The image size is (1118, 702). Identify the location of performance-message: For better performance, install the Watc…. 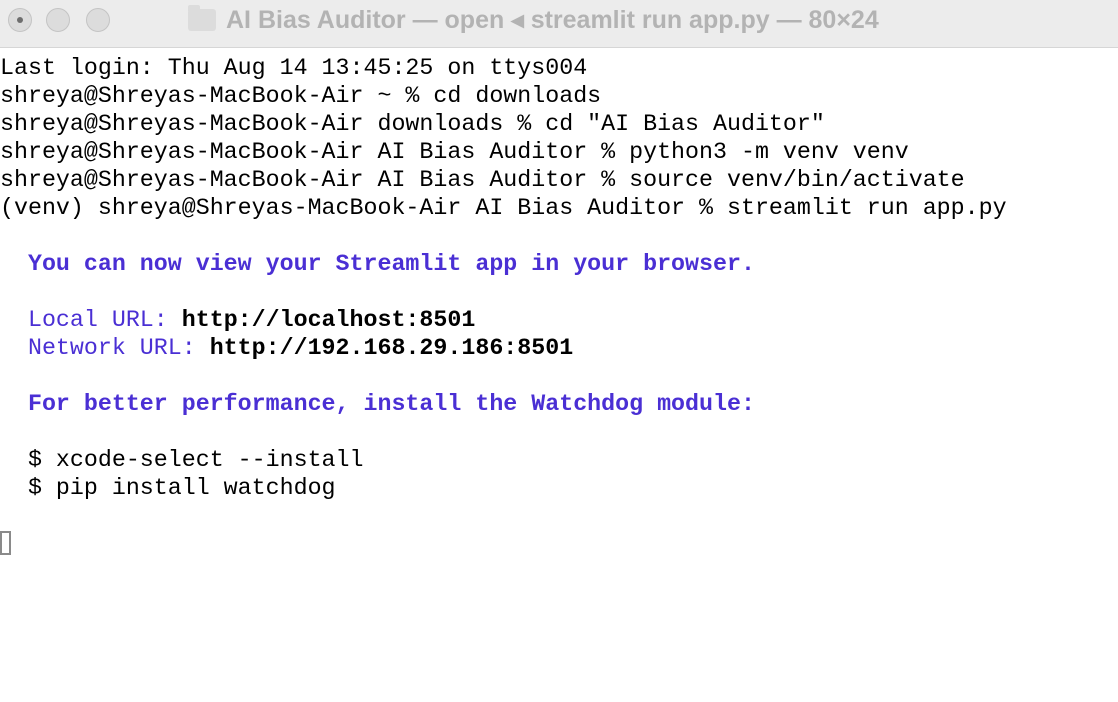
(377, 404).